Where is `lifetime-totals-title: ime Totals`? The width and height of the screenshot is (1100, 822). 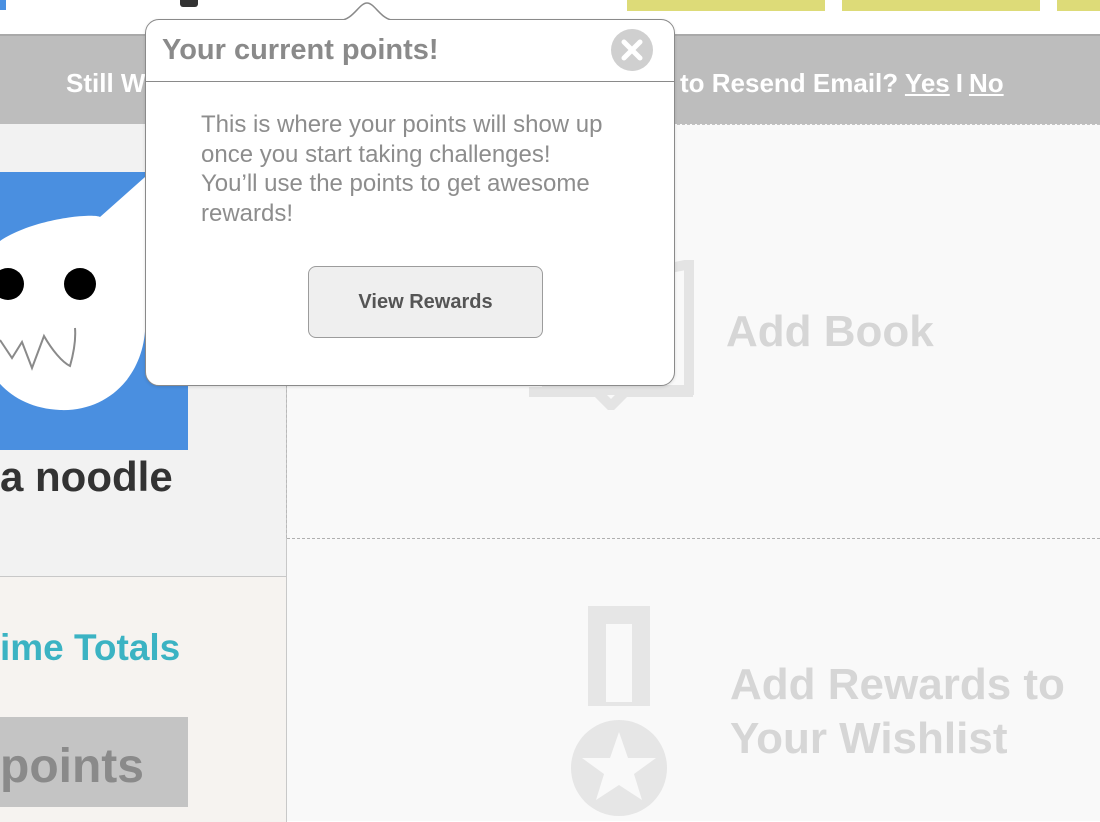
lifetime-totals-title: ime Totals is located at coordinates (90, 647).